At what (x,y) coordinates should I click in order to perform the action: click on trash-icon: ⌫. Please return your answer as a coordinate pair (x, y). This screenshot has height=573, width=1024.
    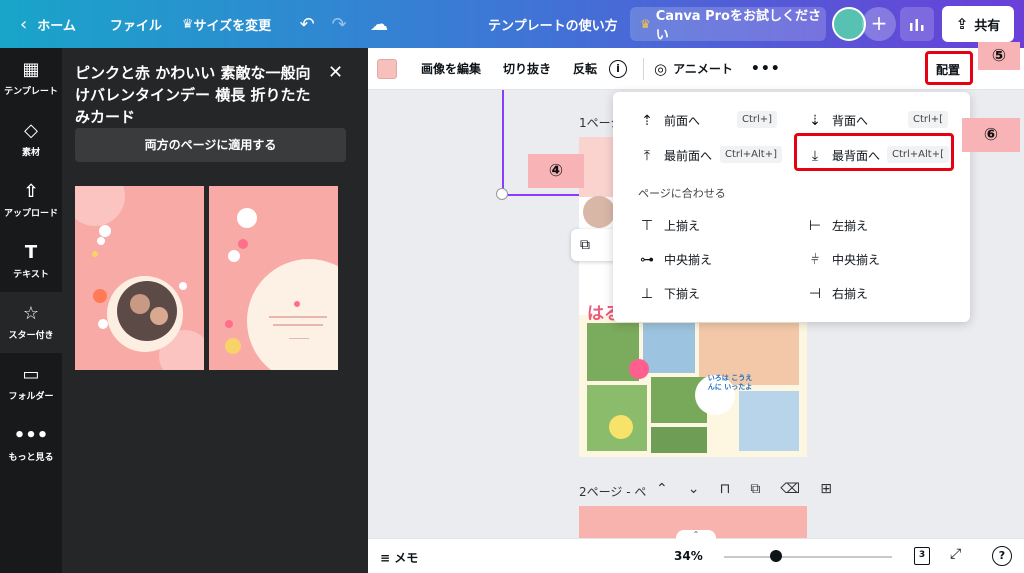
    Looking at the image, I should click on (790, 489).